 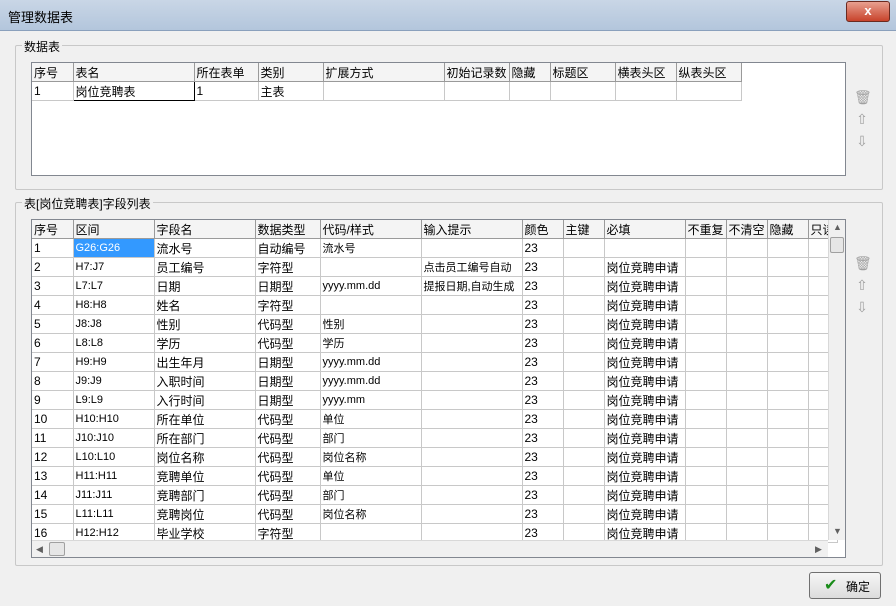 What do you see at coordinates (863, 263) in the screenshot?
I see `trash-icon: 🗑` at bounding box center [863, 263].